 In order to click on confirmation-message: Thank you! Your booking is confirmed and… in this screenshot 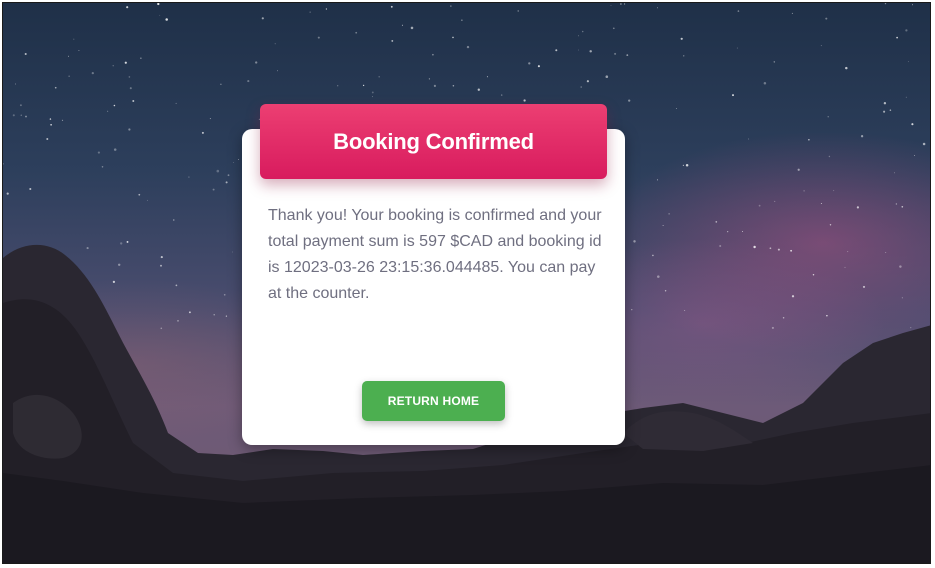, I will do `click(435, 254)`.